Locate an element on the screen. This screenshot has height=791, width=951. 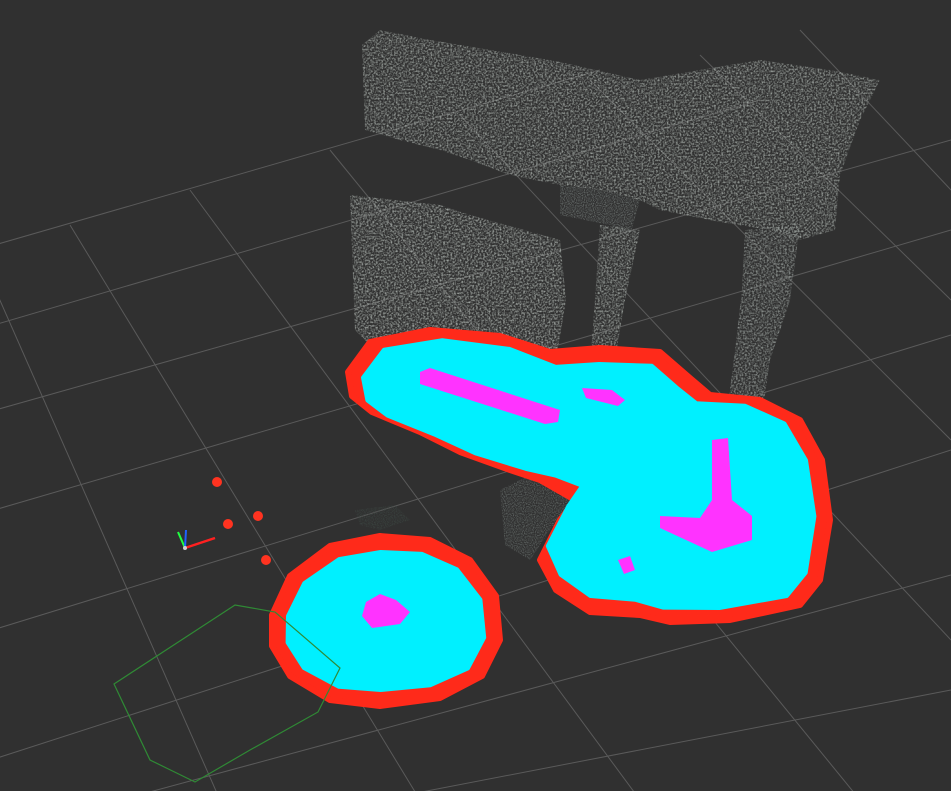
robot-frame-axes-icon is located at coordinates (196, 539).